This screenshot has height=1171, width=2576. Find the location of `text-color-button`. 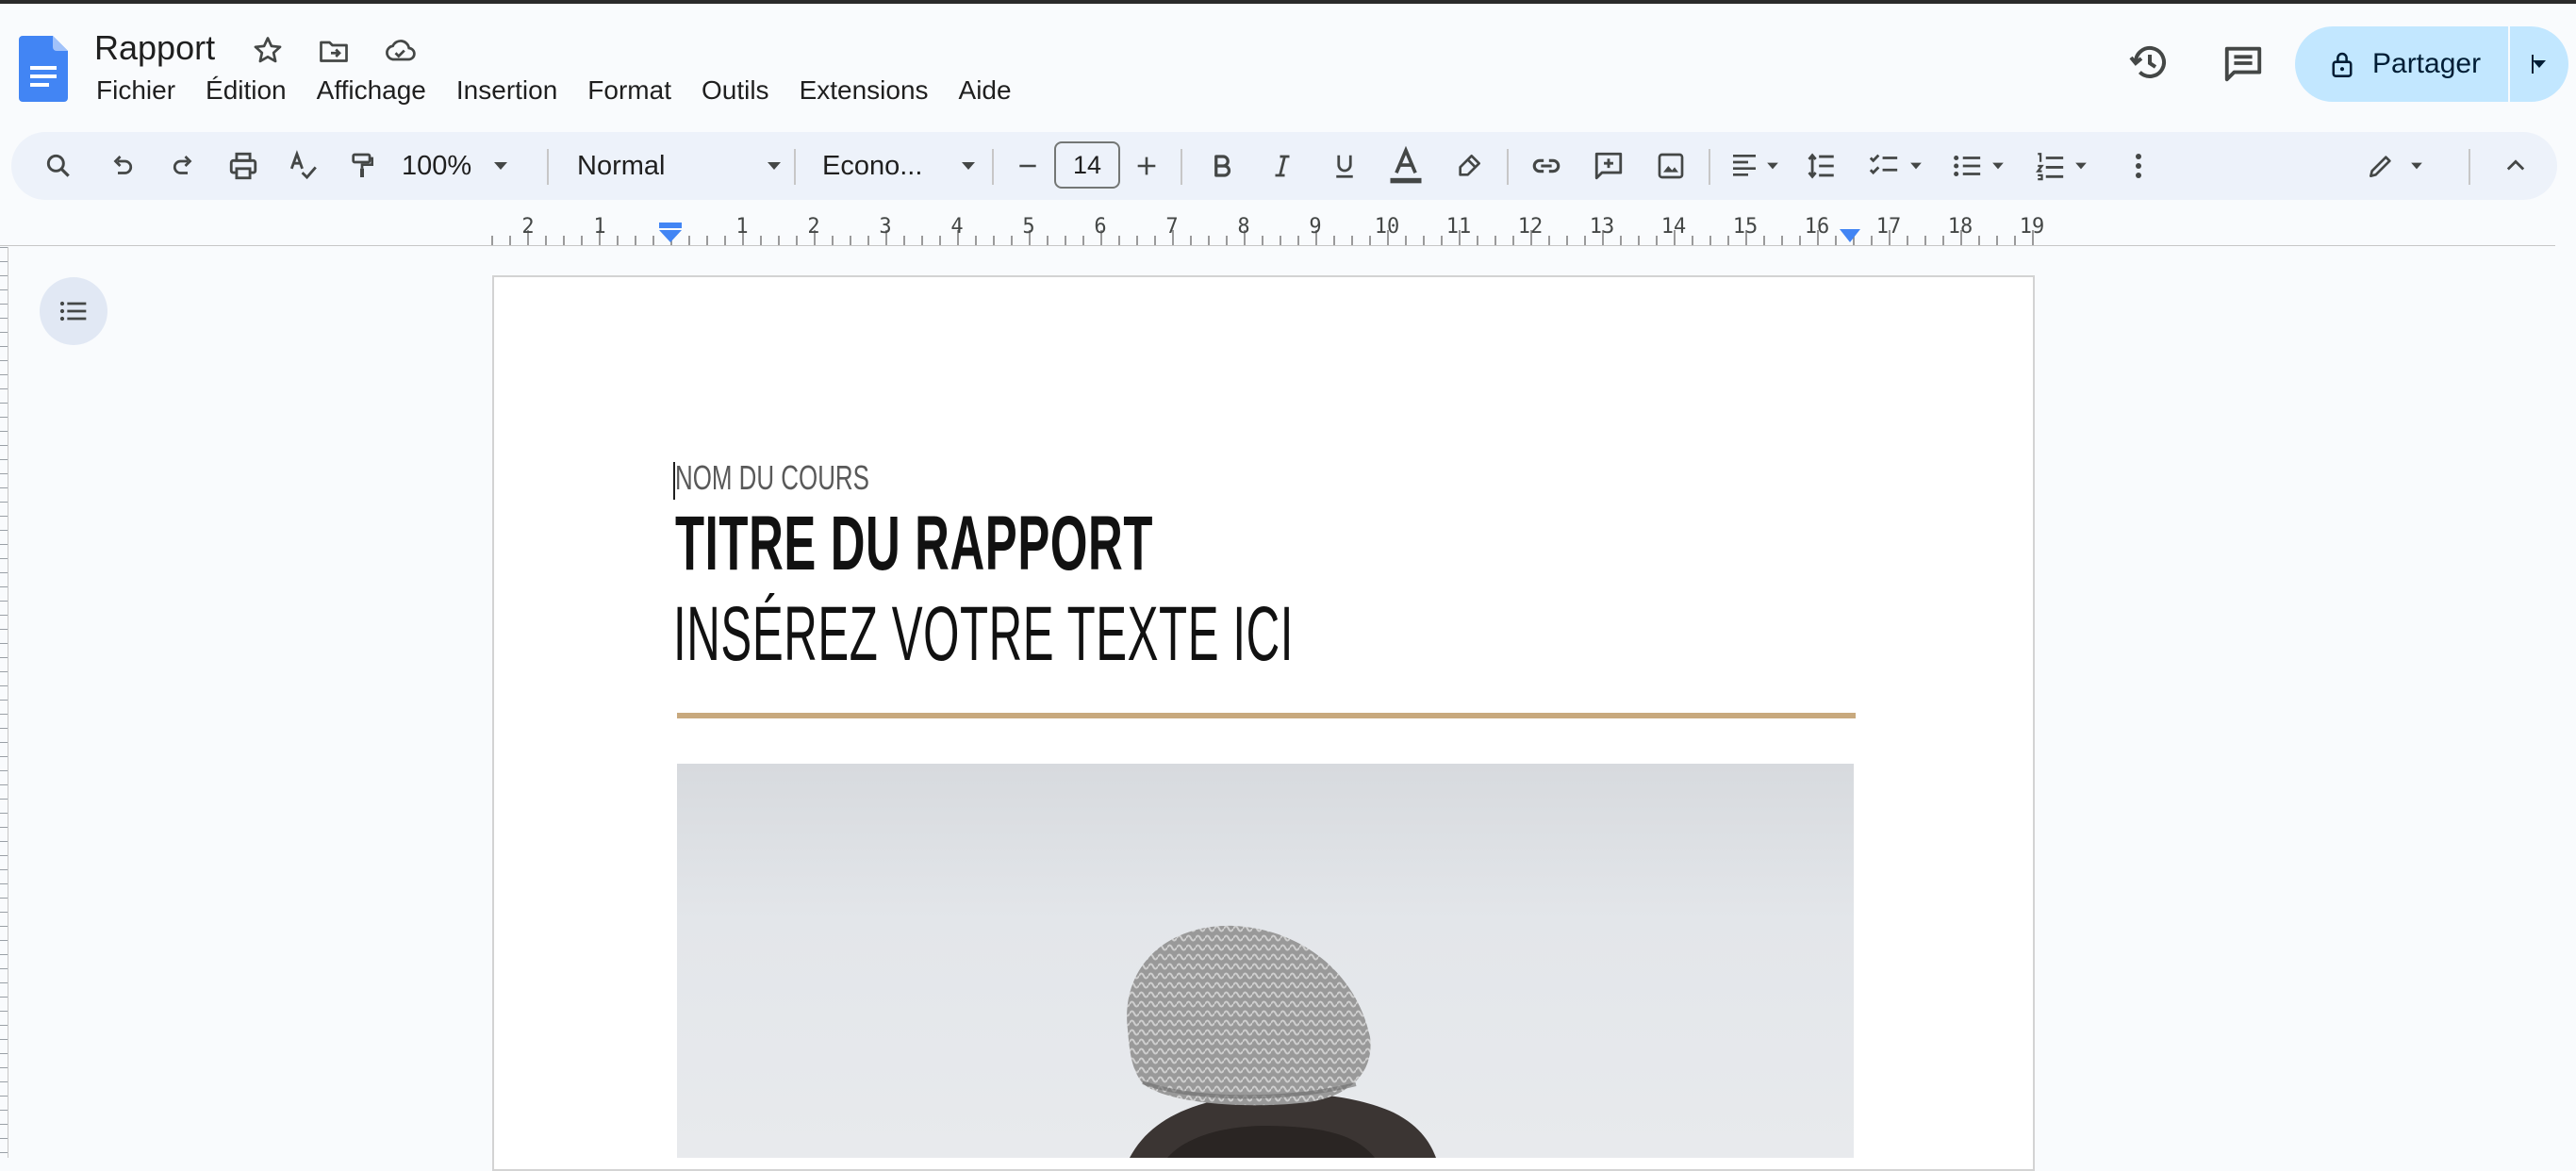

text-color-button is located at coordinates (1405, 166).